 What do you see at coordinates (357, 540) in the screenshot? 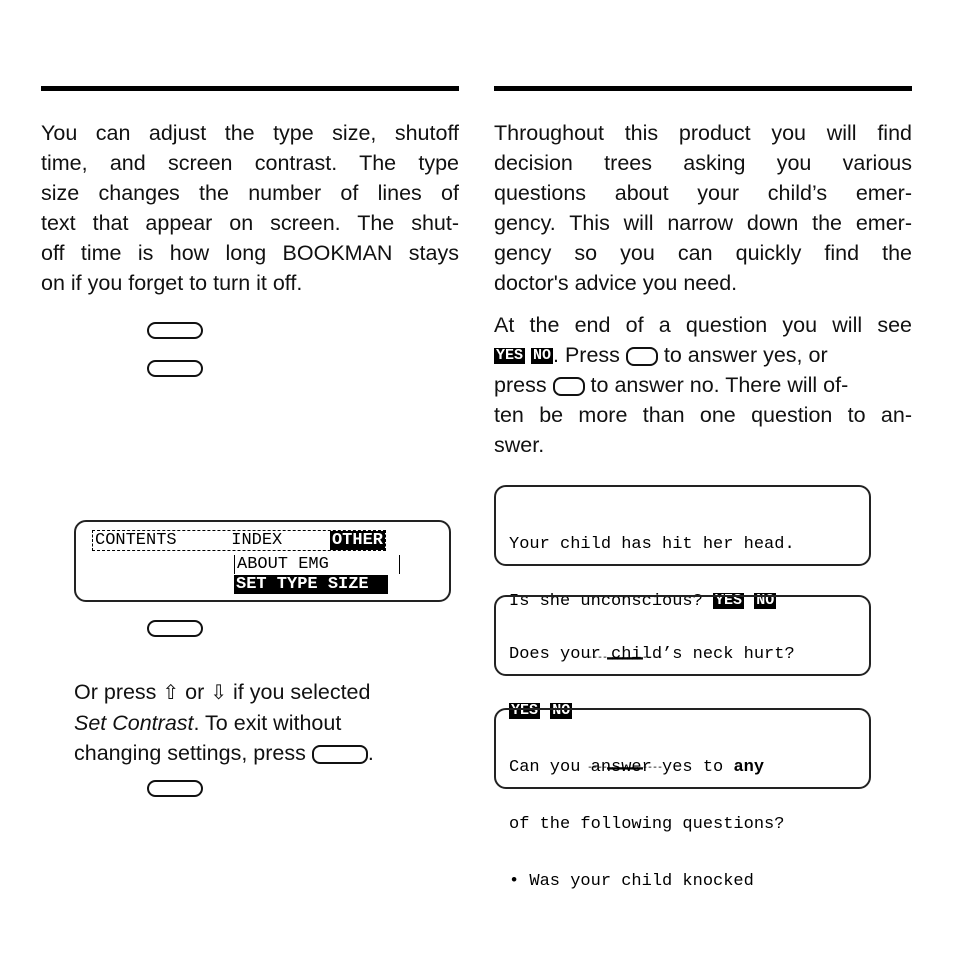
I see `menu-item-other: OTHER` at bounding box center [357, 540].